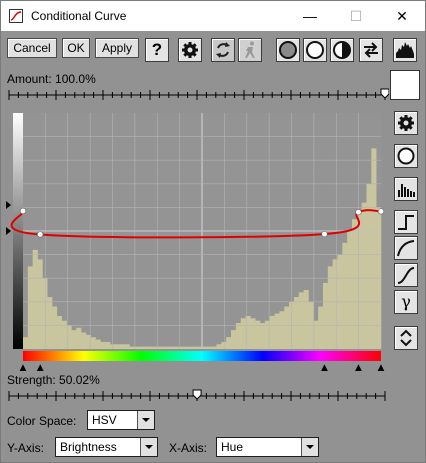 This screenshot has height=463, width=426. What do you see at coordinates (42, 421) in the screenshot?
I see `color-space-label: Color Space:` at bounding box center [42, 421].